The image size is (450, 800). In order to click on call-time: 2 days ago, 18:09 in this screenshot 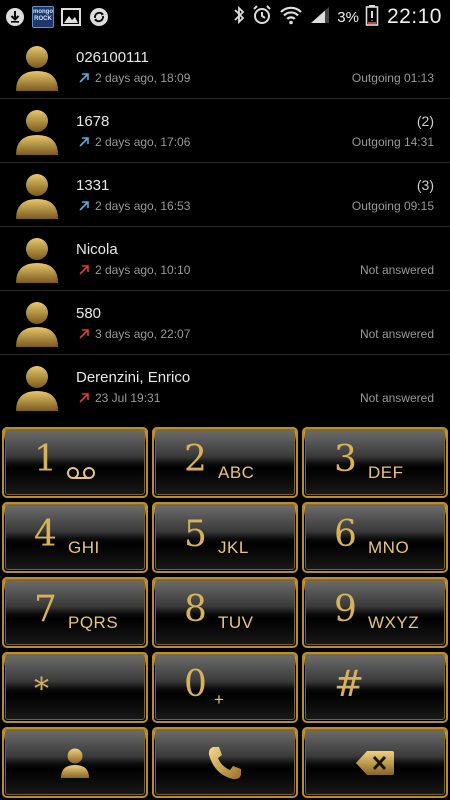, I will do `click(143, 78)`.